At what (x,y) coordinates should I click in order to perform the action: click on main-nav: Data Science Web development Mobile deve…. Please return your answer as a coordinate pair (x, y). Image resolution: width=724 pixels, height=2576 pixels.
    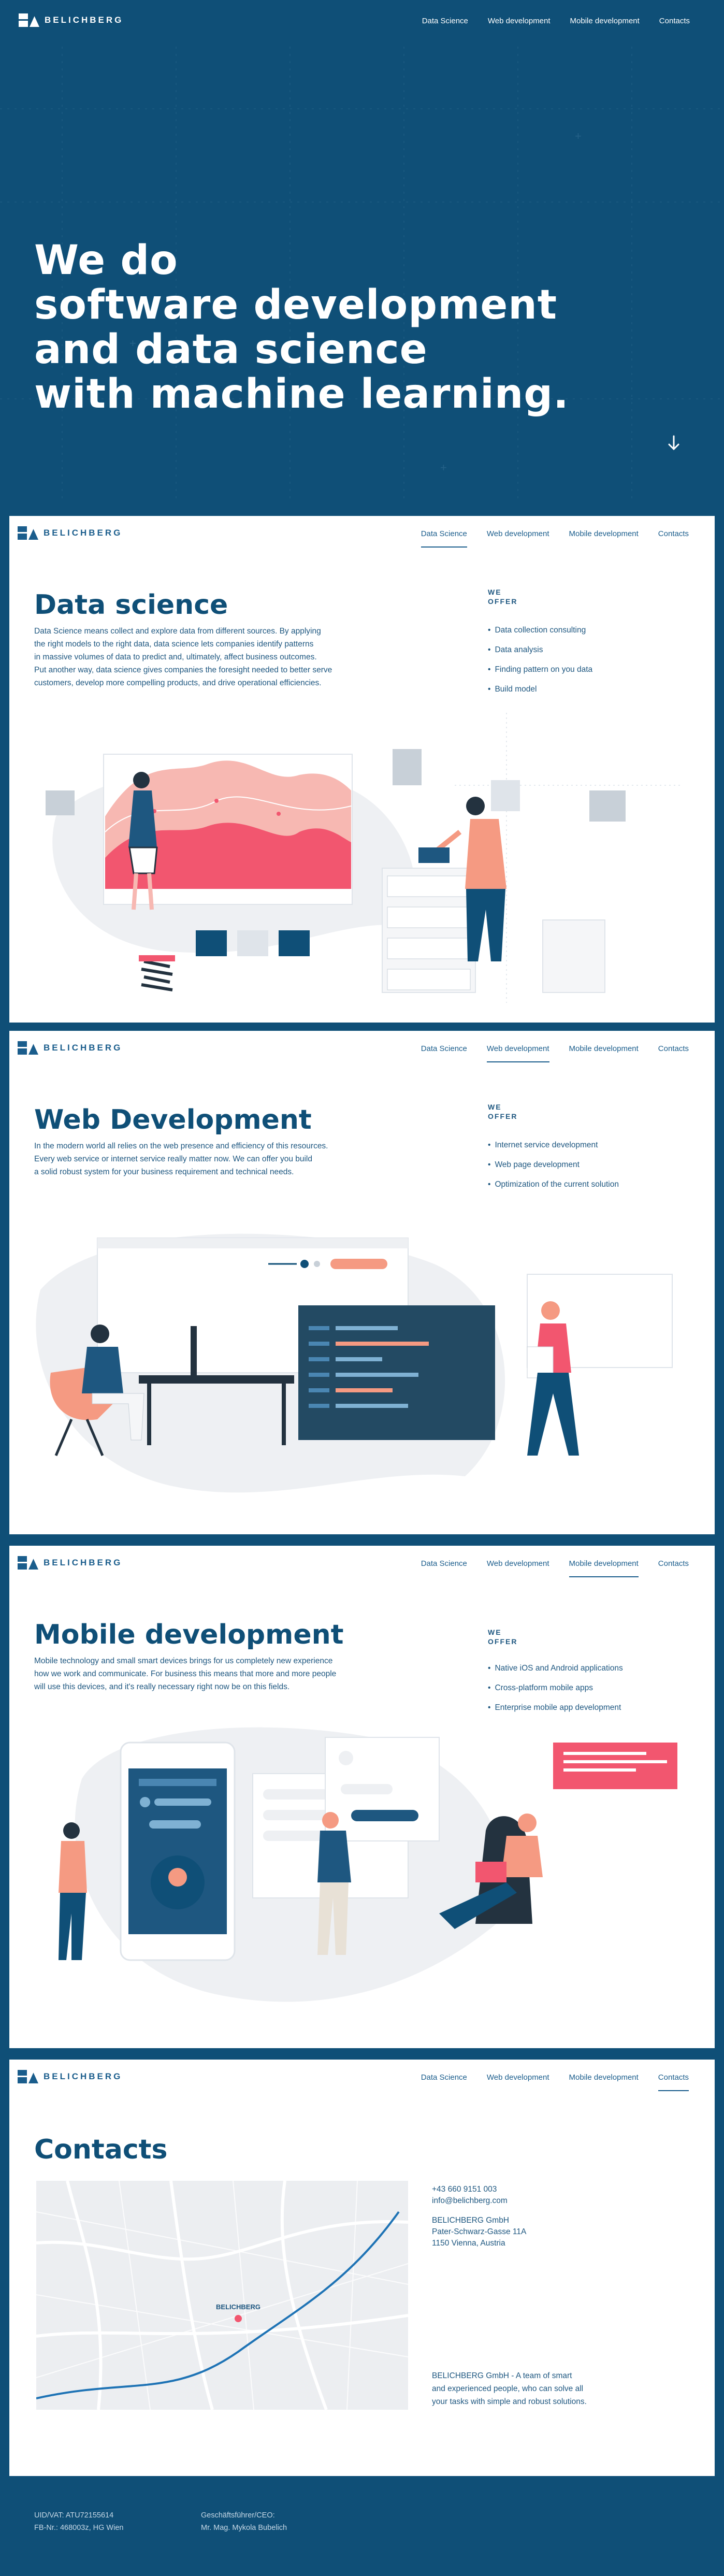
    Looking at the image, I should click on (556, 21).